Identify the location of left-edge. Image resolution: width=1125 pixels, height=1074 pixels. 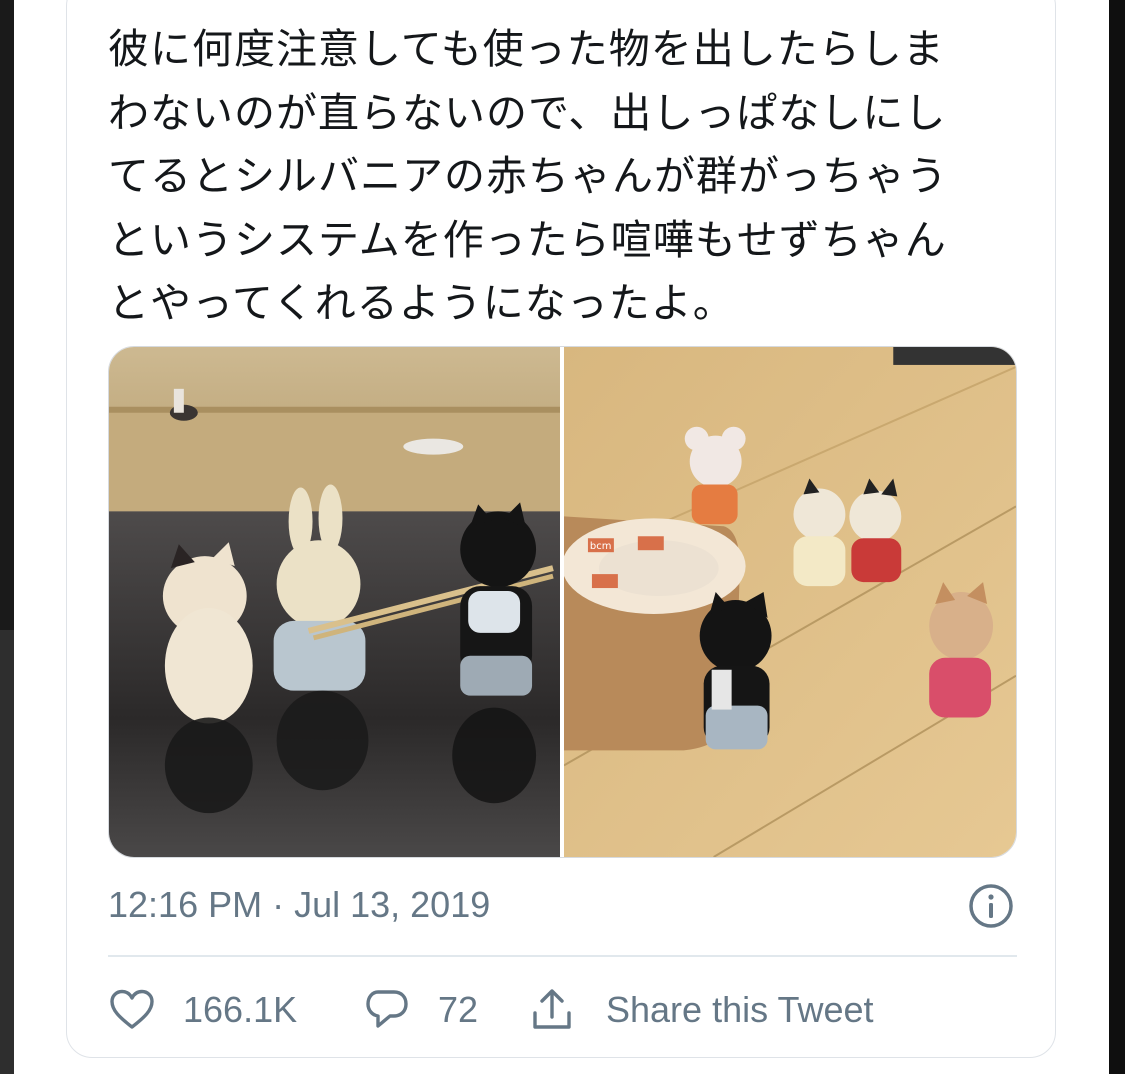
(7, 315).